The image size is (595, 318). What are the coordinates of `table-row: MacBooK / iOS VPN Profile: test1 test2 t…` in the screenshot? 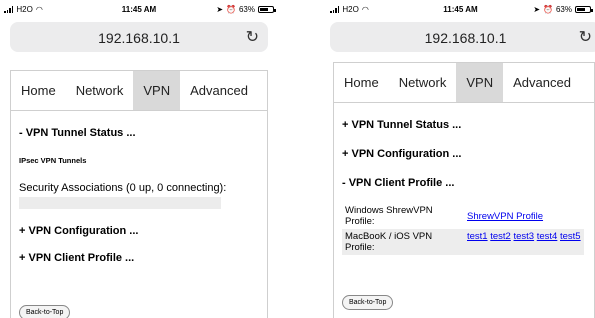 It's located at (463, 242).